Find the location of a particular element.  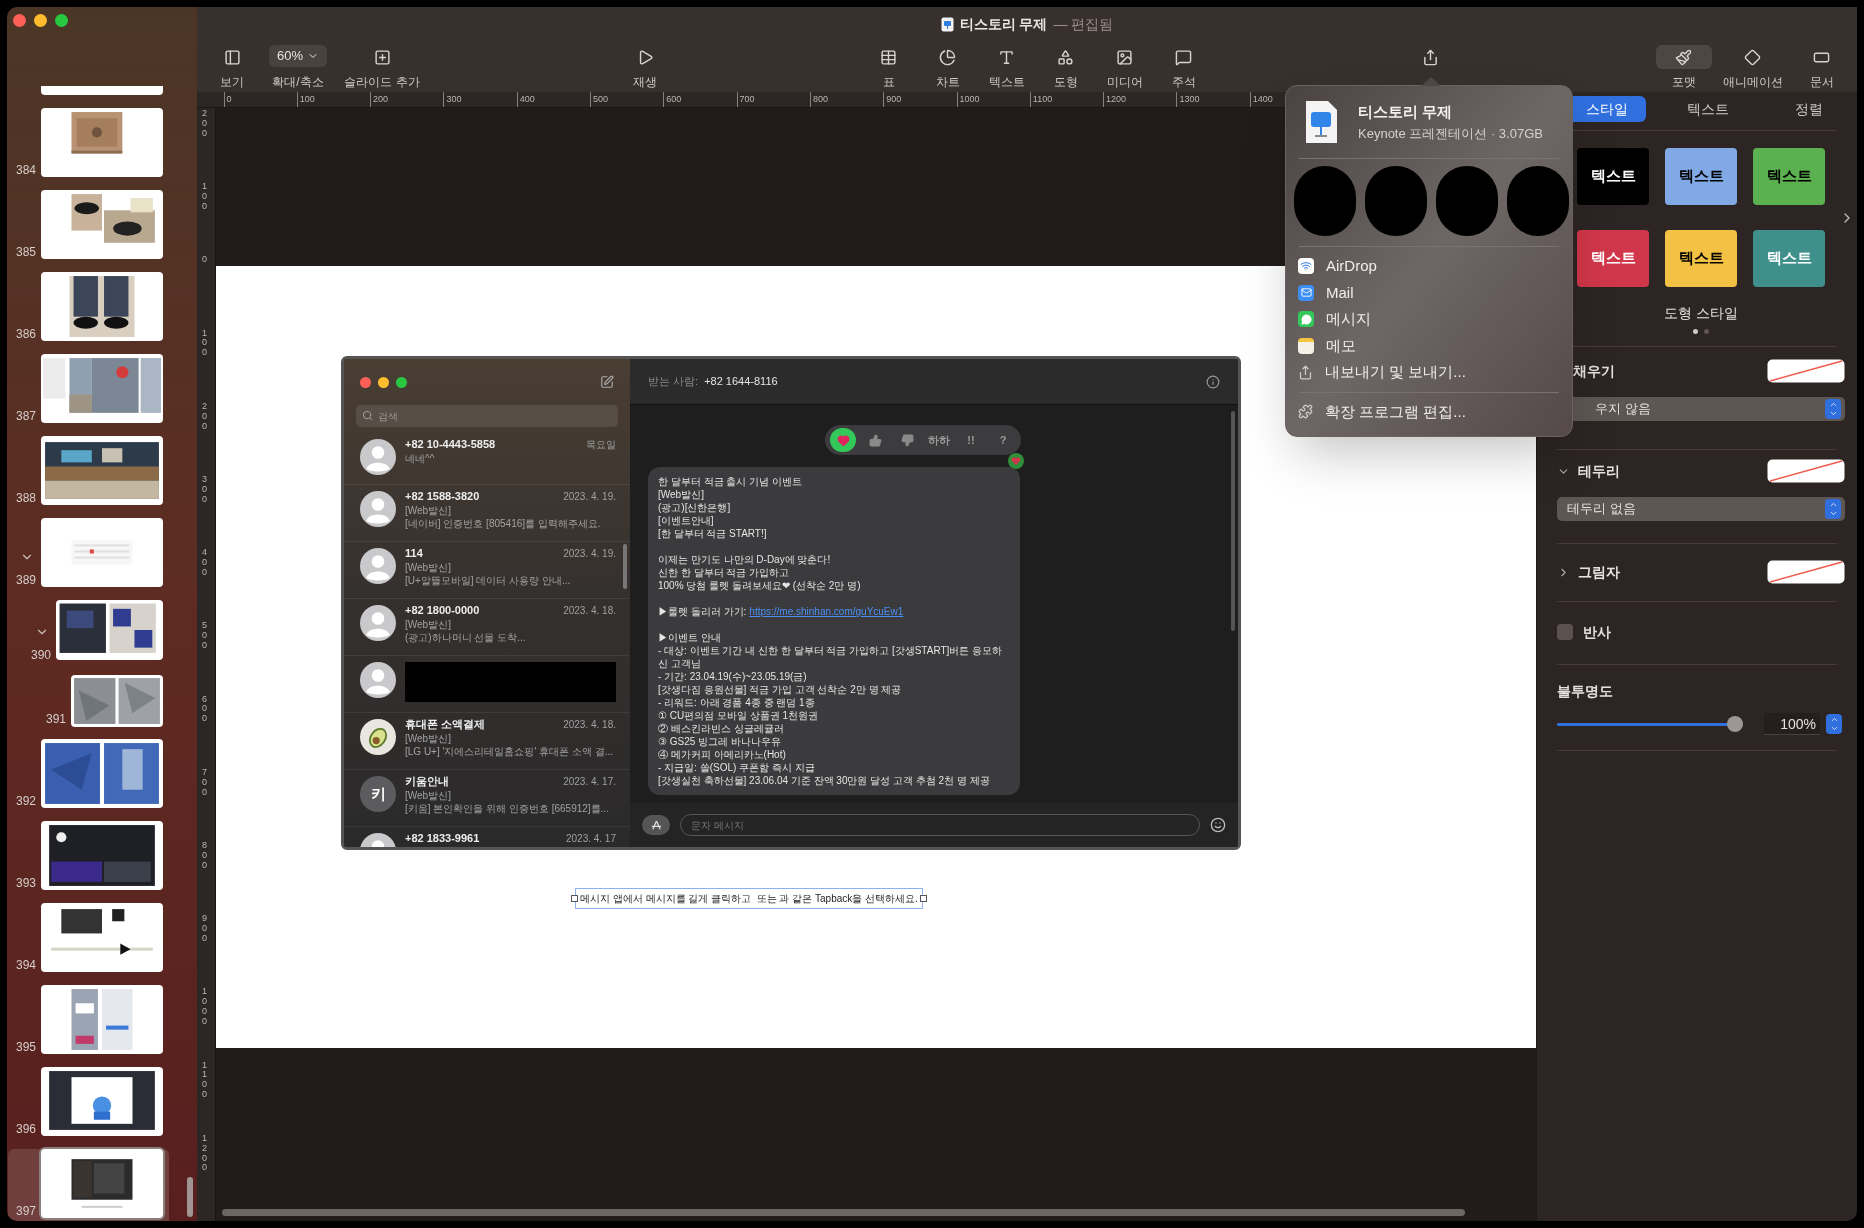

slider-thumb is located at coordinates (1735, 724).